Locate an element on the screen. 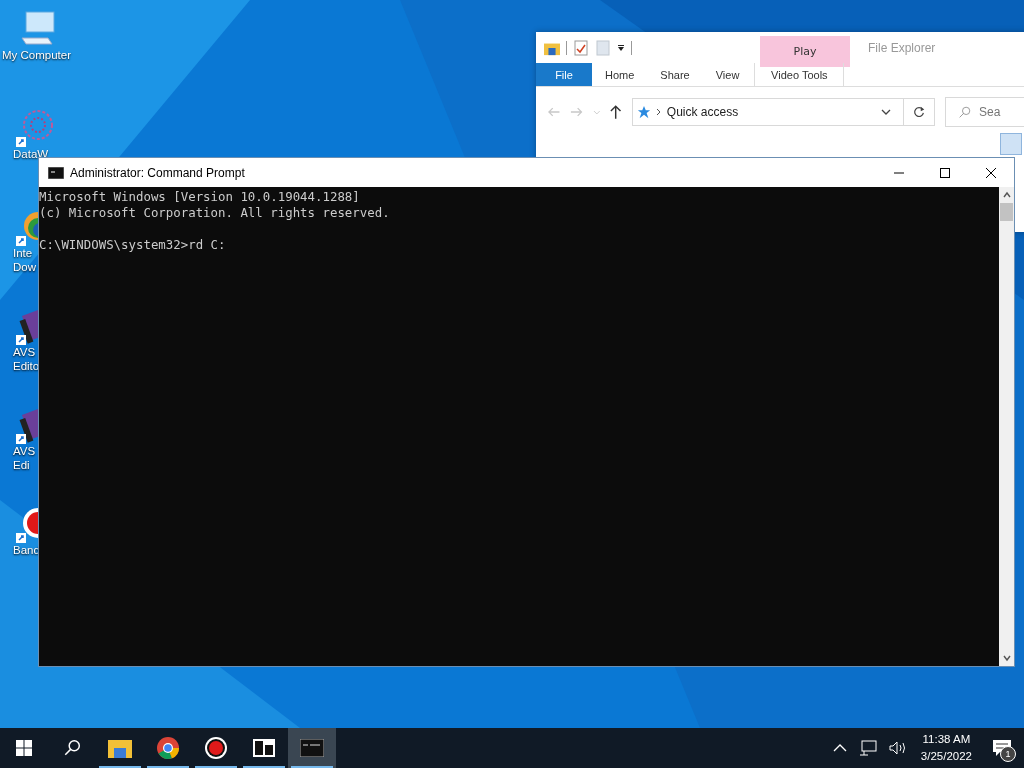 The width and height of the screenshot is (1024, 768). icon-label: Inte is located at coordinates (22, 253).